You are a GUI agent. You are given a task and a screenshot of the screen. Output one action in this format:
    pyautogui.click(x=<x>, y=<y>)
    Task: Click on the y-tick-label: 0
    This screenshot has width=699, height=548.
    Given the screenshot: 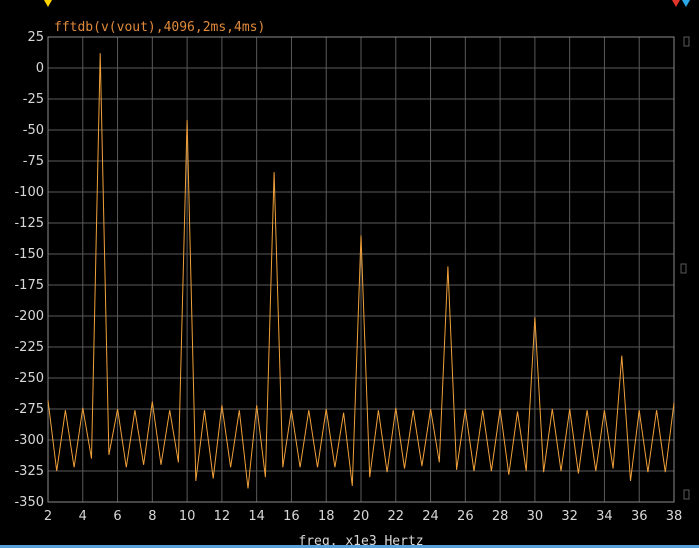 What is the action you would take?
    pyautogui.click(x=40, y=68)
    